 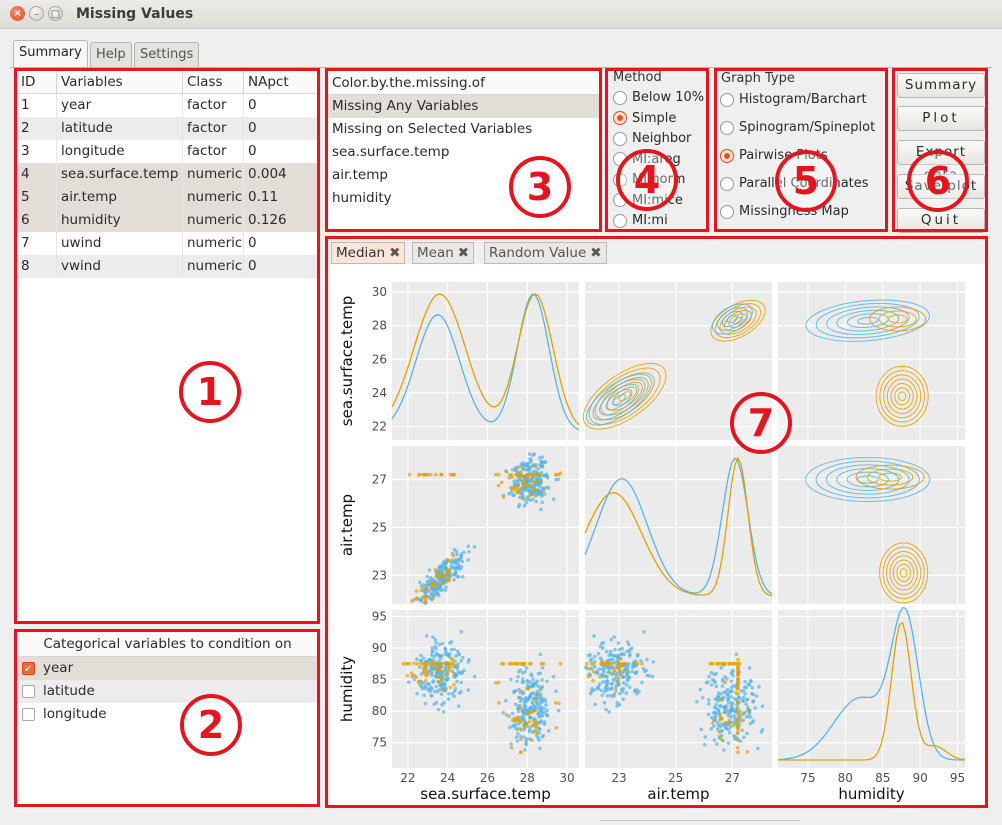 I want to click on window-title: Missing Values, so click(x=135, y=14).